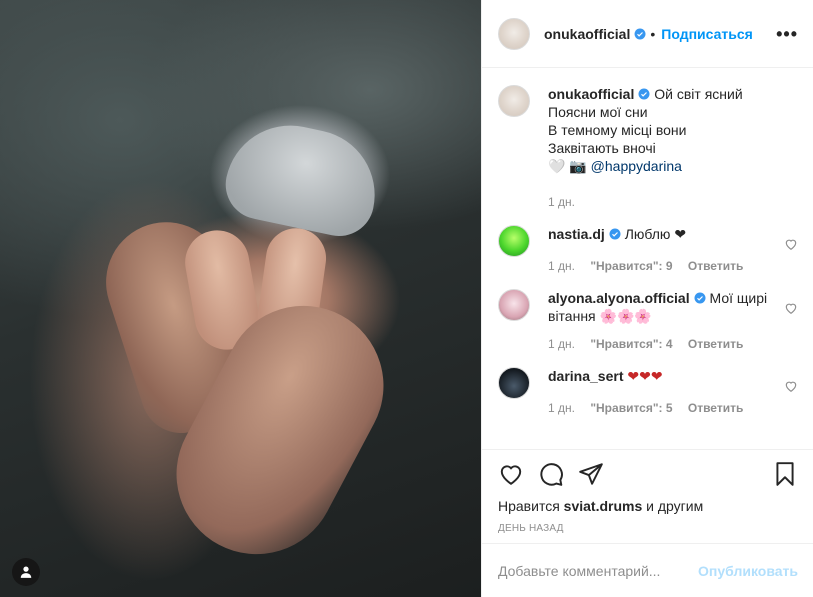 The width and height of the screenshot is (813, 597). What do you see at coordinates (561, 202) in the screenshot?
I see `caption-time: 1 дн.` at bounding box center [561, 202].